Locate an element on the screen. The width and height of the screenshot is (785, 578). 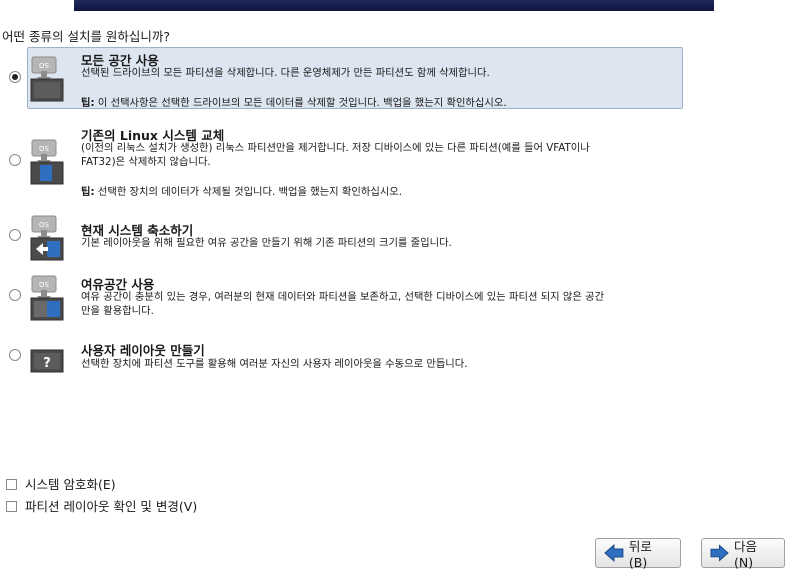
option-description-line-2: 만을 활용합니다. is located at coordinates (117, 311).